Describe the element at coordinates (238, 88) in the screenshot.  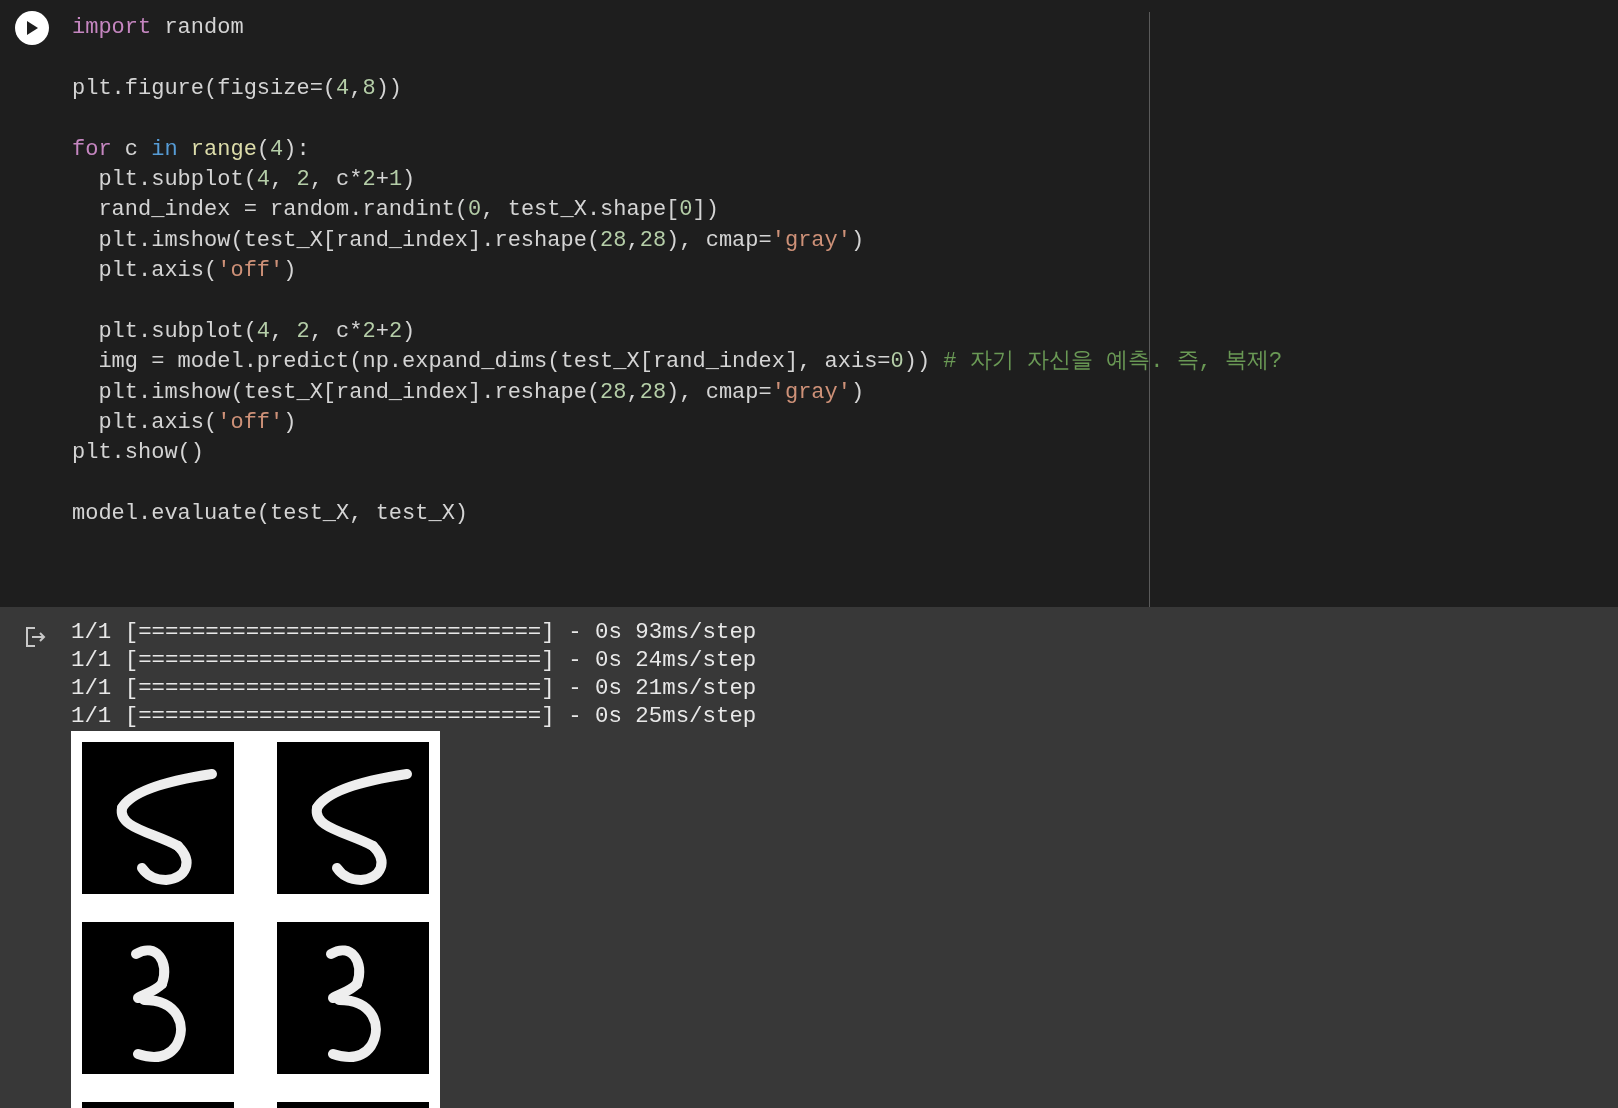
I see `code-line: plt.figure(figsize=(4,8))` at that location.